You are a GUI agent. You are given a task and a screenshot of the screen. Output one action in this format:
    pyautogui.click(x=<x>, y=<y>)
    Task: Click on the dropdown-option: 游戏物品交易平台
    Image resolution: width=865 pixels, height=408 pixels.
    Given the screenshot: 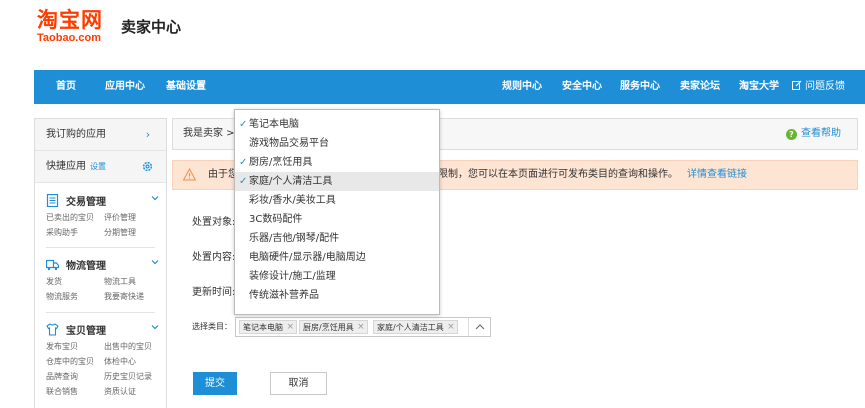 What is the action you would take?
    pyautogui.click(x=337, y=143)
    